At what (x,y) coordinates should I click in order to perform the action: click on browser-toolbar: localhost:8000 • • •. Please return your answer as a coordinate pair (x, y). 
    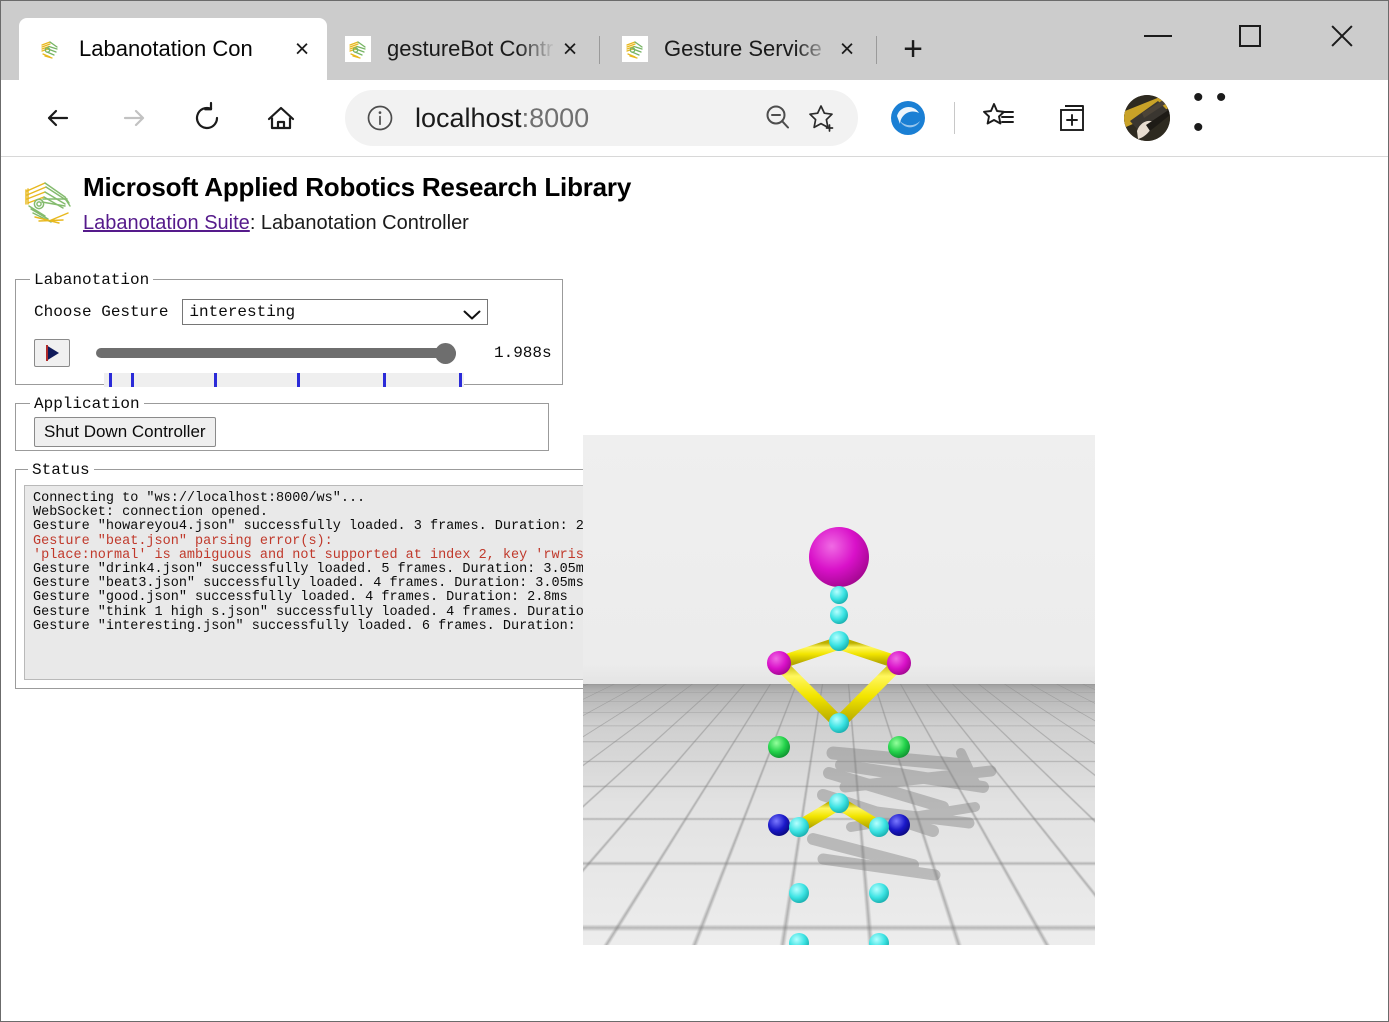
    Looking at the image, I should click on (694, 118).